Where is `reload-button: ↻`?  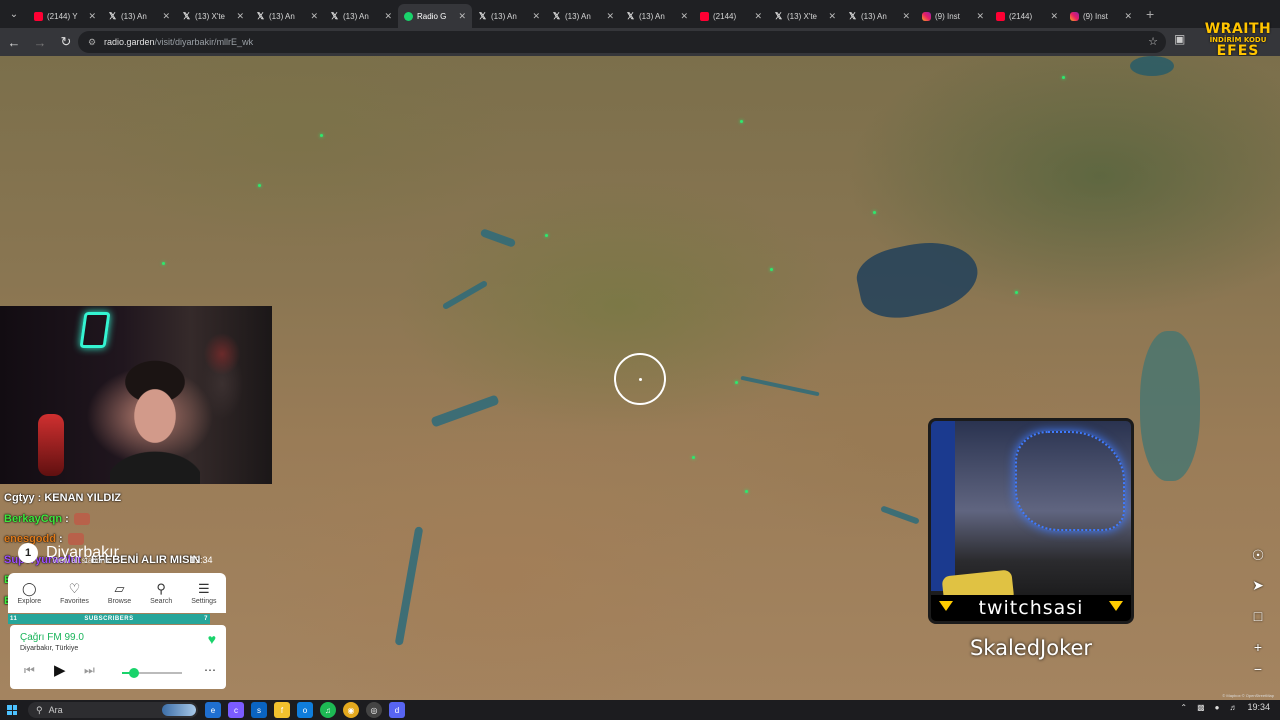 reload-button: ↻ is located at coordinates (66, 42).